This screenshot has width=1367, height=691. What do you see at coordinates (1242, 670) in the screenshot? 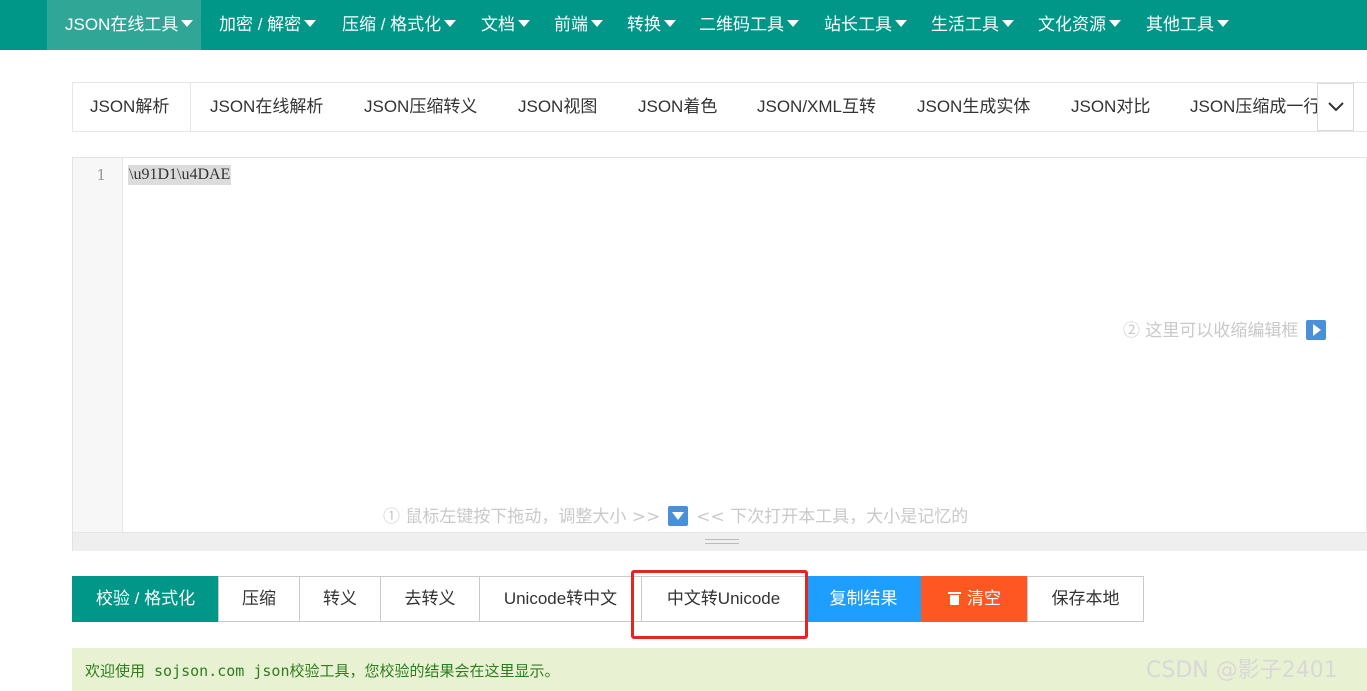
I see `watermark: CSDN @影子2401` at bounding box center [1242, 670].